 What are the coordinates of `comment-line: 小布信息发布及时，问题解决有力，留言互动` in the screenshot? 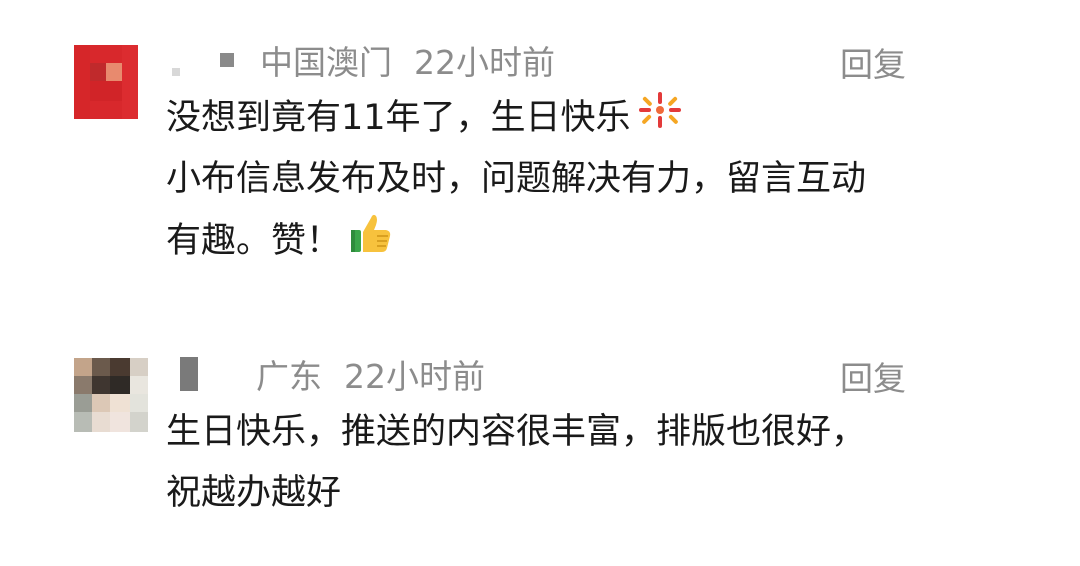 It's located at (516, 179).